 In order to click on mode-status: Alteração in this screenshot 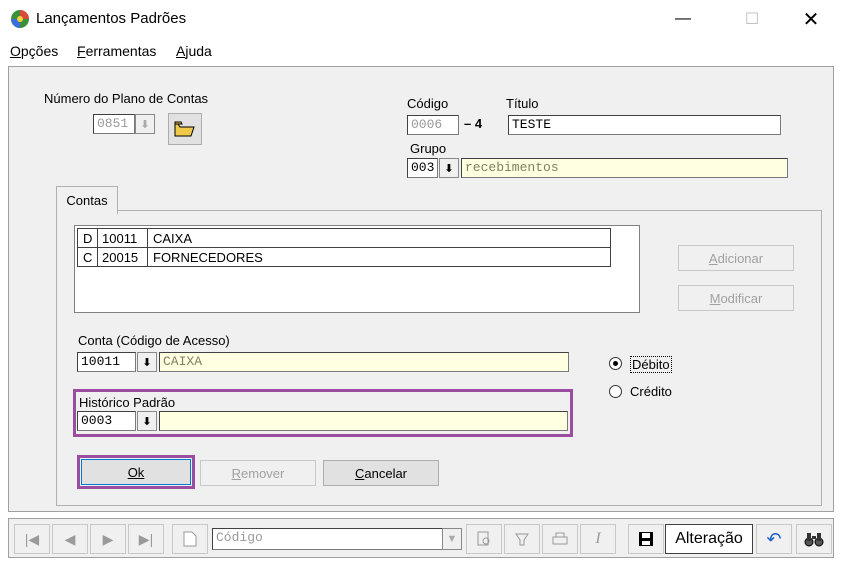, I will do `click(709, 539)`.